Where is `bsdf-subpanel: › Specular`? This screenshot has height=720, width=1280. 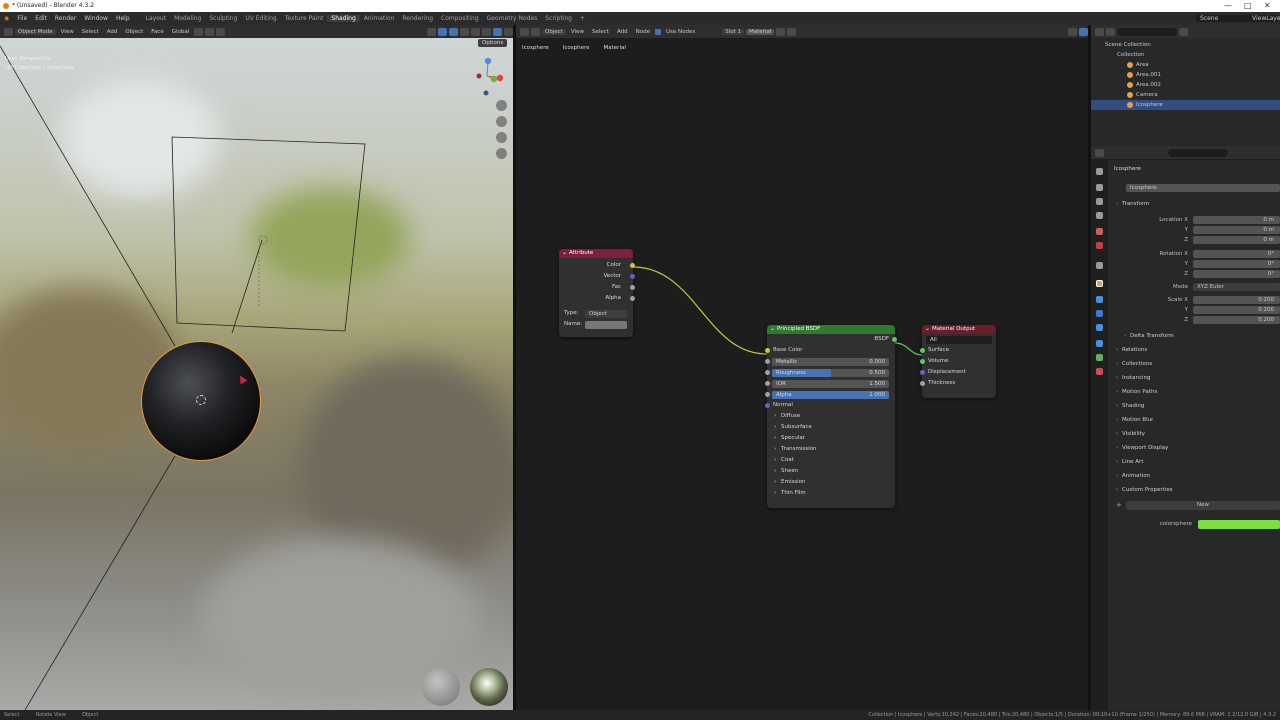 bsdf-subpanel: › Specular is located at coordinates (831, 438).